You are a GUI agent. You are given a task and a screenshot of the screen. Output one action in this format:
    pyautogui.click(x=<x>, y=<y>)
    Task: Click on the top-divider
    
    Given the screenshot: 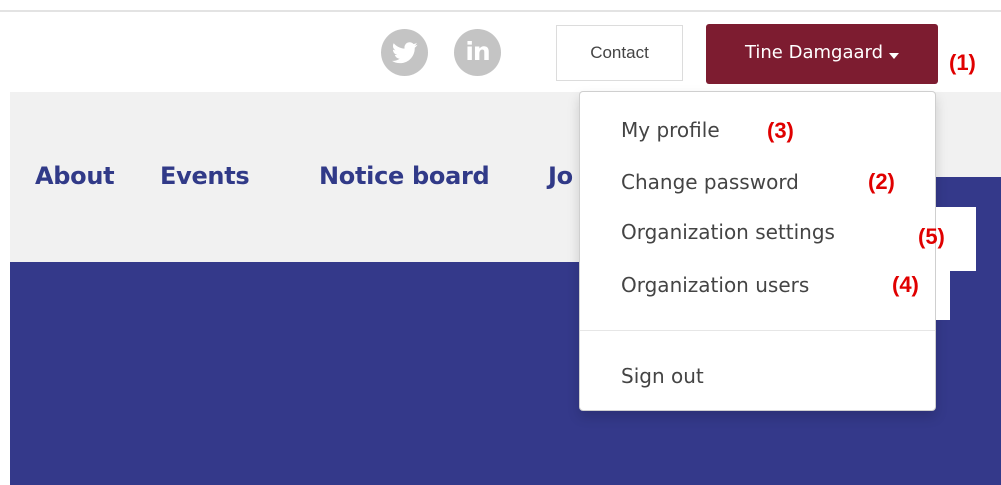 What is the action you would take?
    pyautogui.click(x=500, y=11)
    